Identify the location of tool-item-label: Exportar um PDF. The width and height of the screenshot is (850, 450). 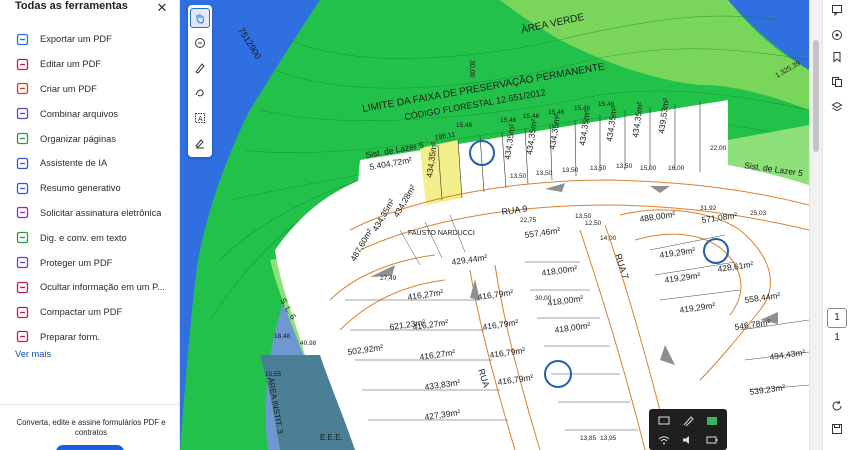
(76, 39).